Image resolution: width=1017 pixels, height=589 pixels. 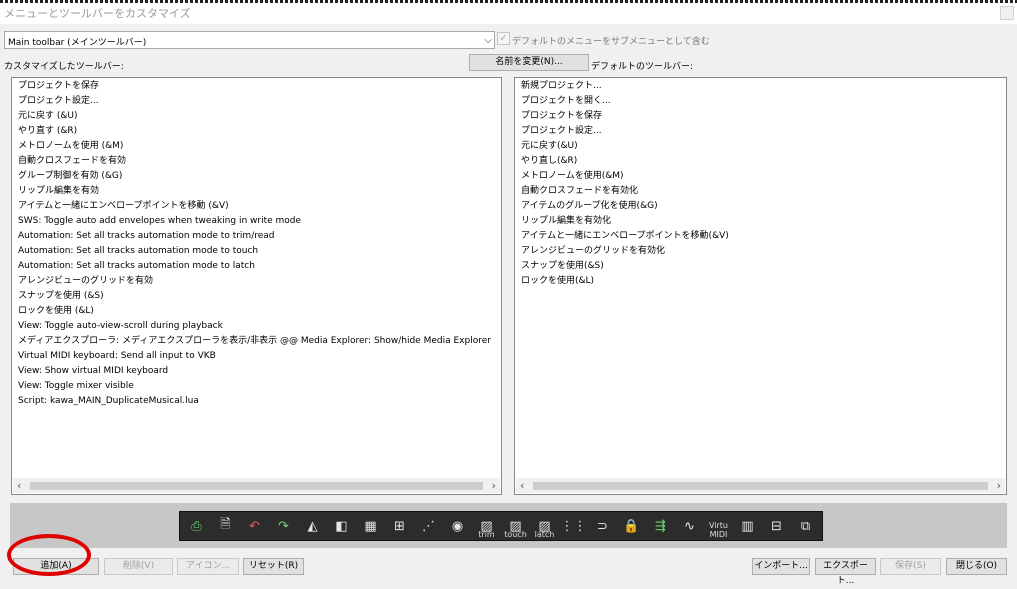 I want to click on list-item: View: Toggle mixer visible, so click(x=76, y=386).